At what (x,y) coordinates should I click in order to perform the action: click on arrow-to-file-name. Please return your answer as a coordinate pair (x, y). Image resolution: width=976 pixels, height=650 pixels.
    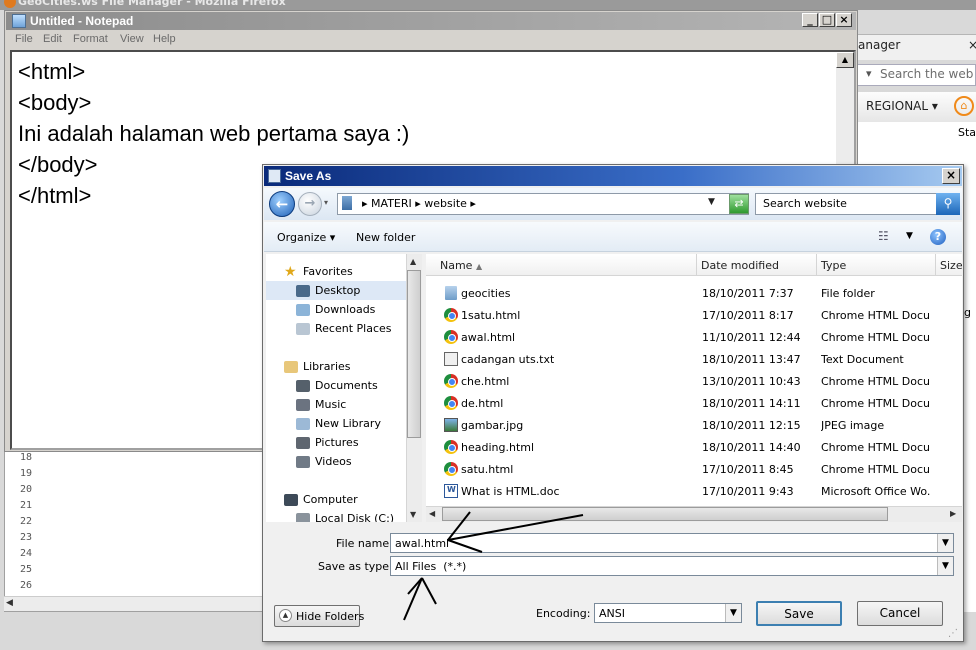
    Looking at the image, I should click on (515, 532).